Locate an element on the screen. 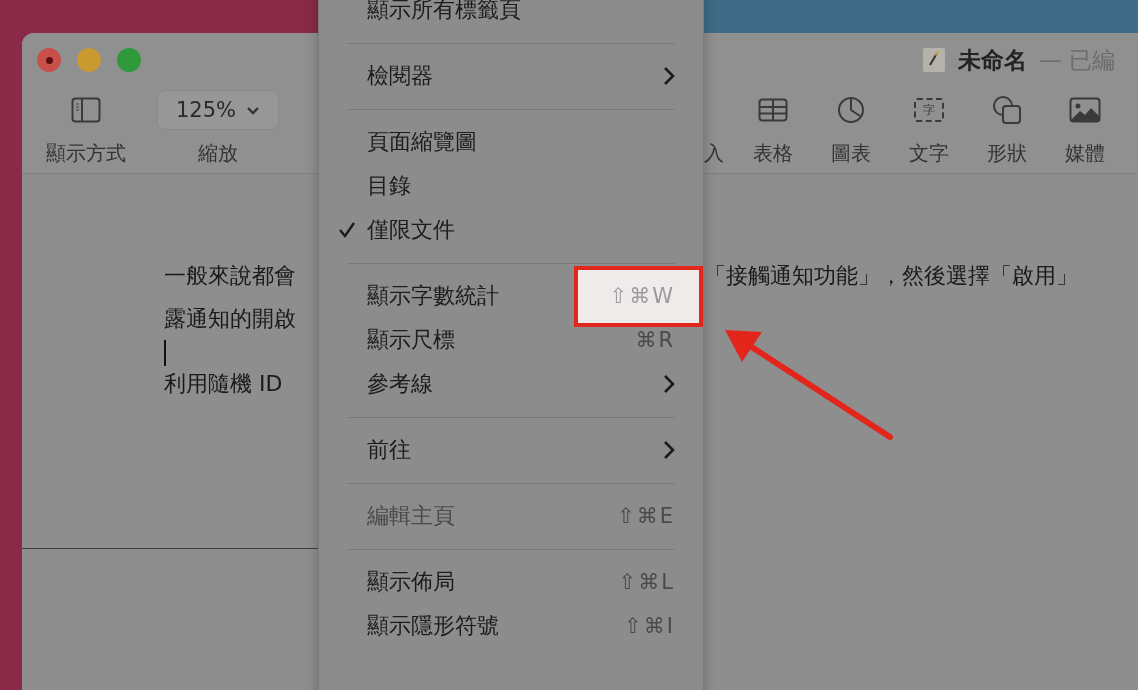 The image size is (1138, 690). menu-item: 顯示佈局 ⇧⌘L is located at coordinates (511, 582).